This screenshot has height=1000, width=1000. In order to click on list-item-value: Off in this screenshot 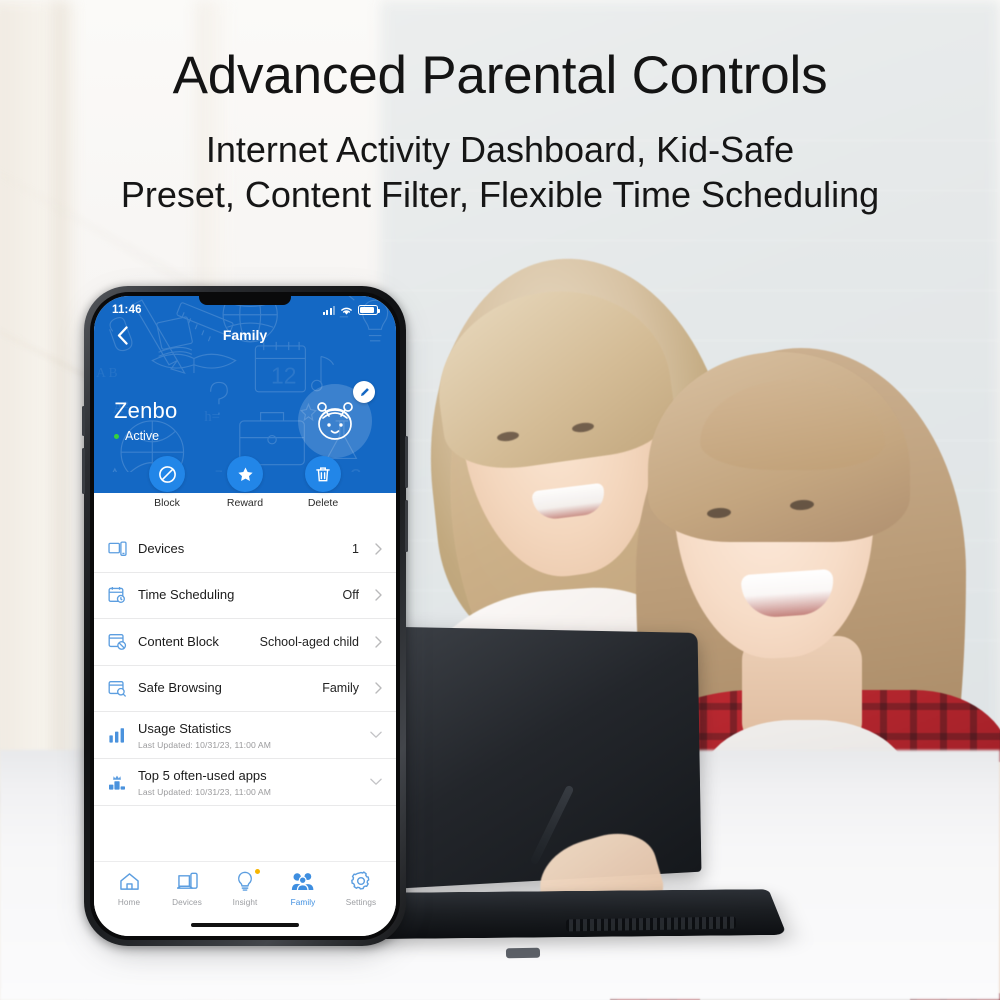, I will do `click(350, 595)`.